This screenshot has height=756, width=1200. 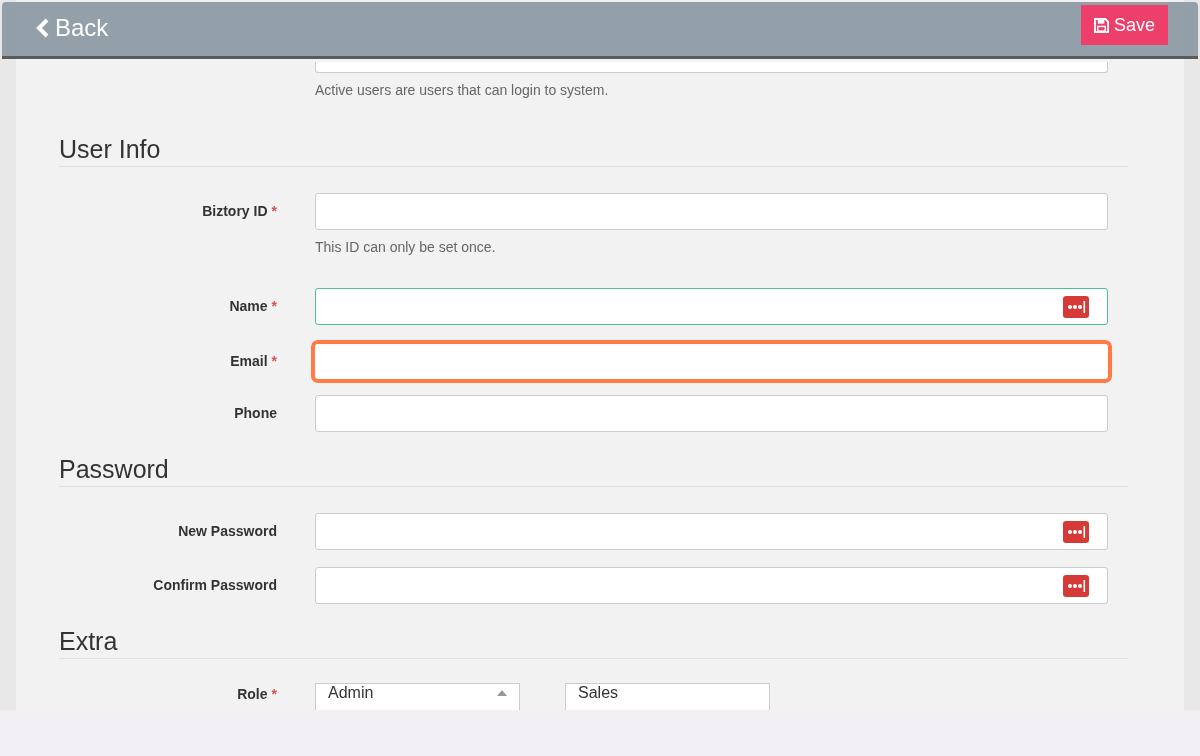 What do you see at coordinates (351, 697) in the screenshot?
I see `list-option: Admin` at bounding box center [351, 697].